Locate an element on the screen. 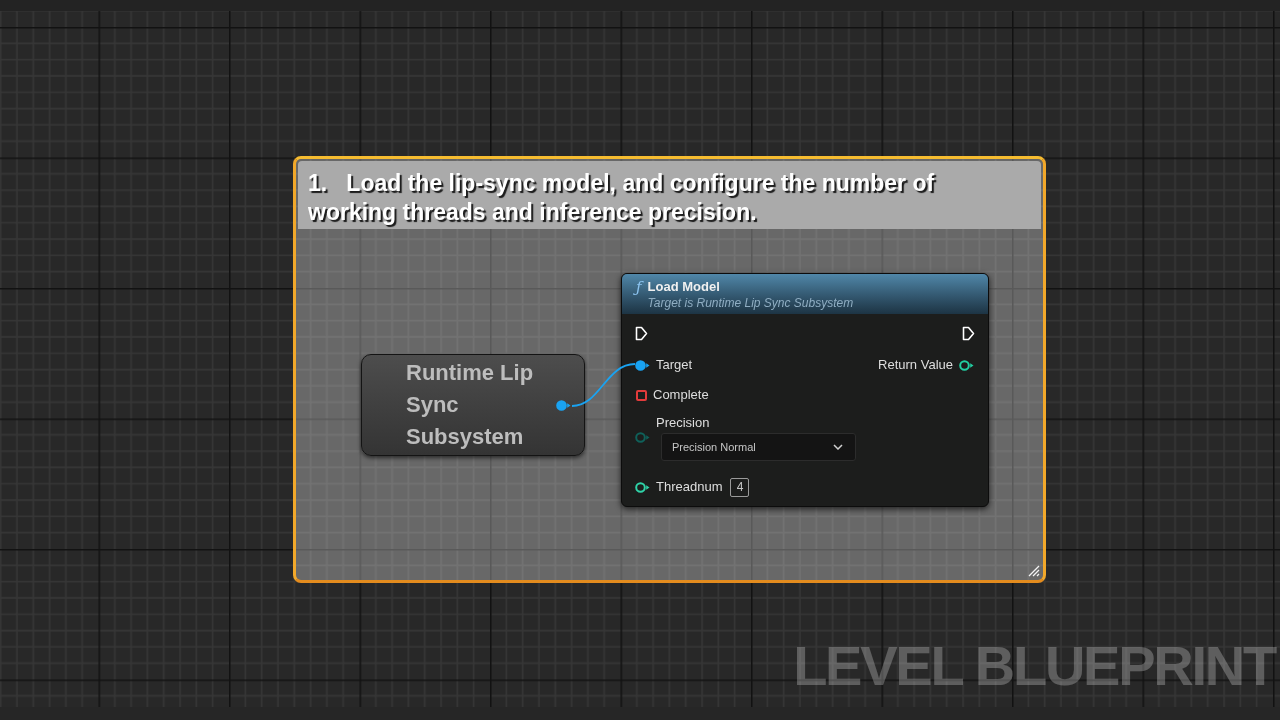 This screenshot has width=1280, height=720. variable-node: Runtime Lip Sync Subsystem is located at coordinates (473, 405).